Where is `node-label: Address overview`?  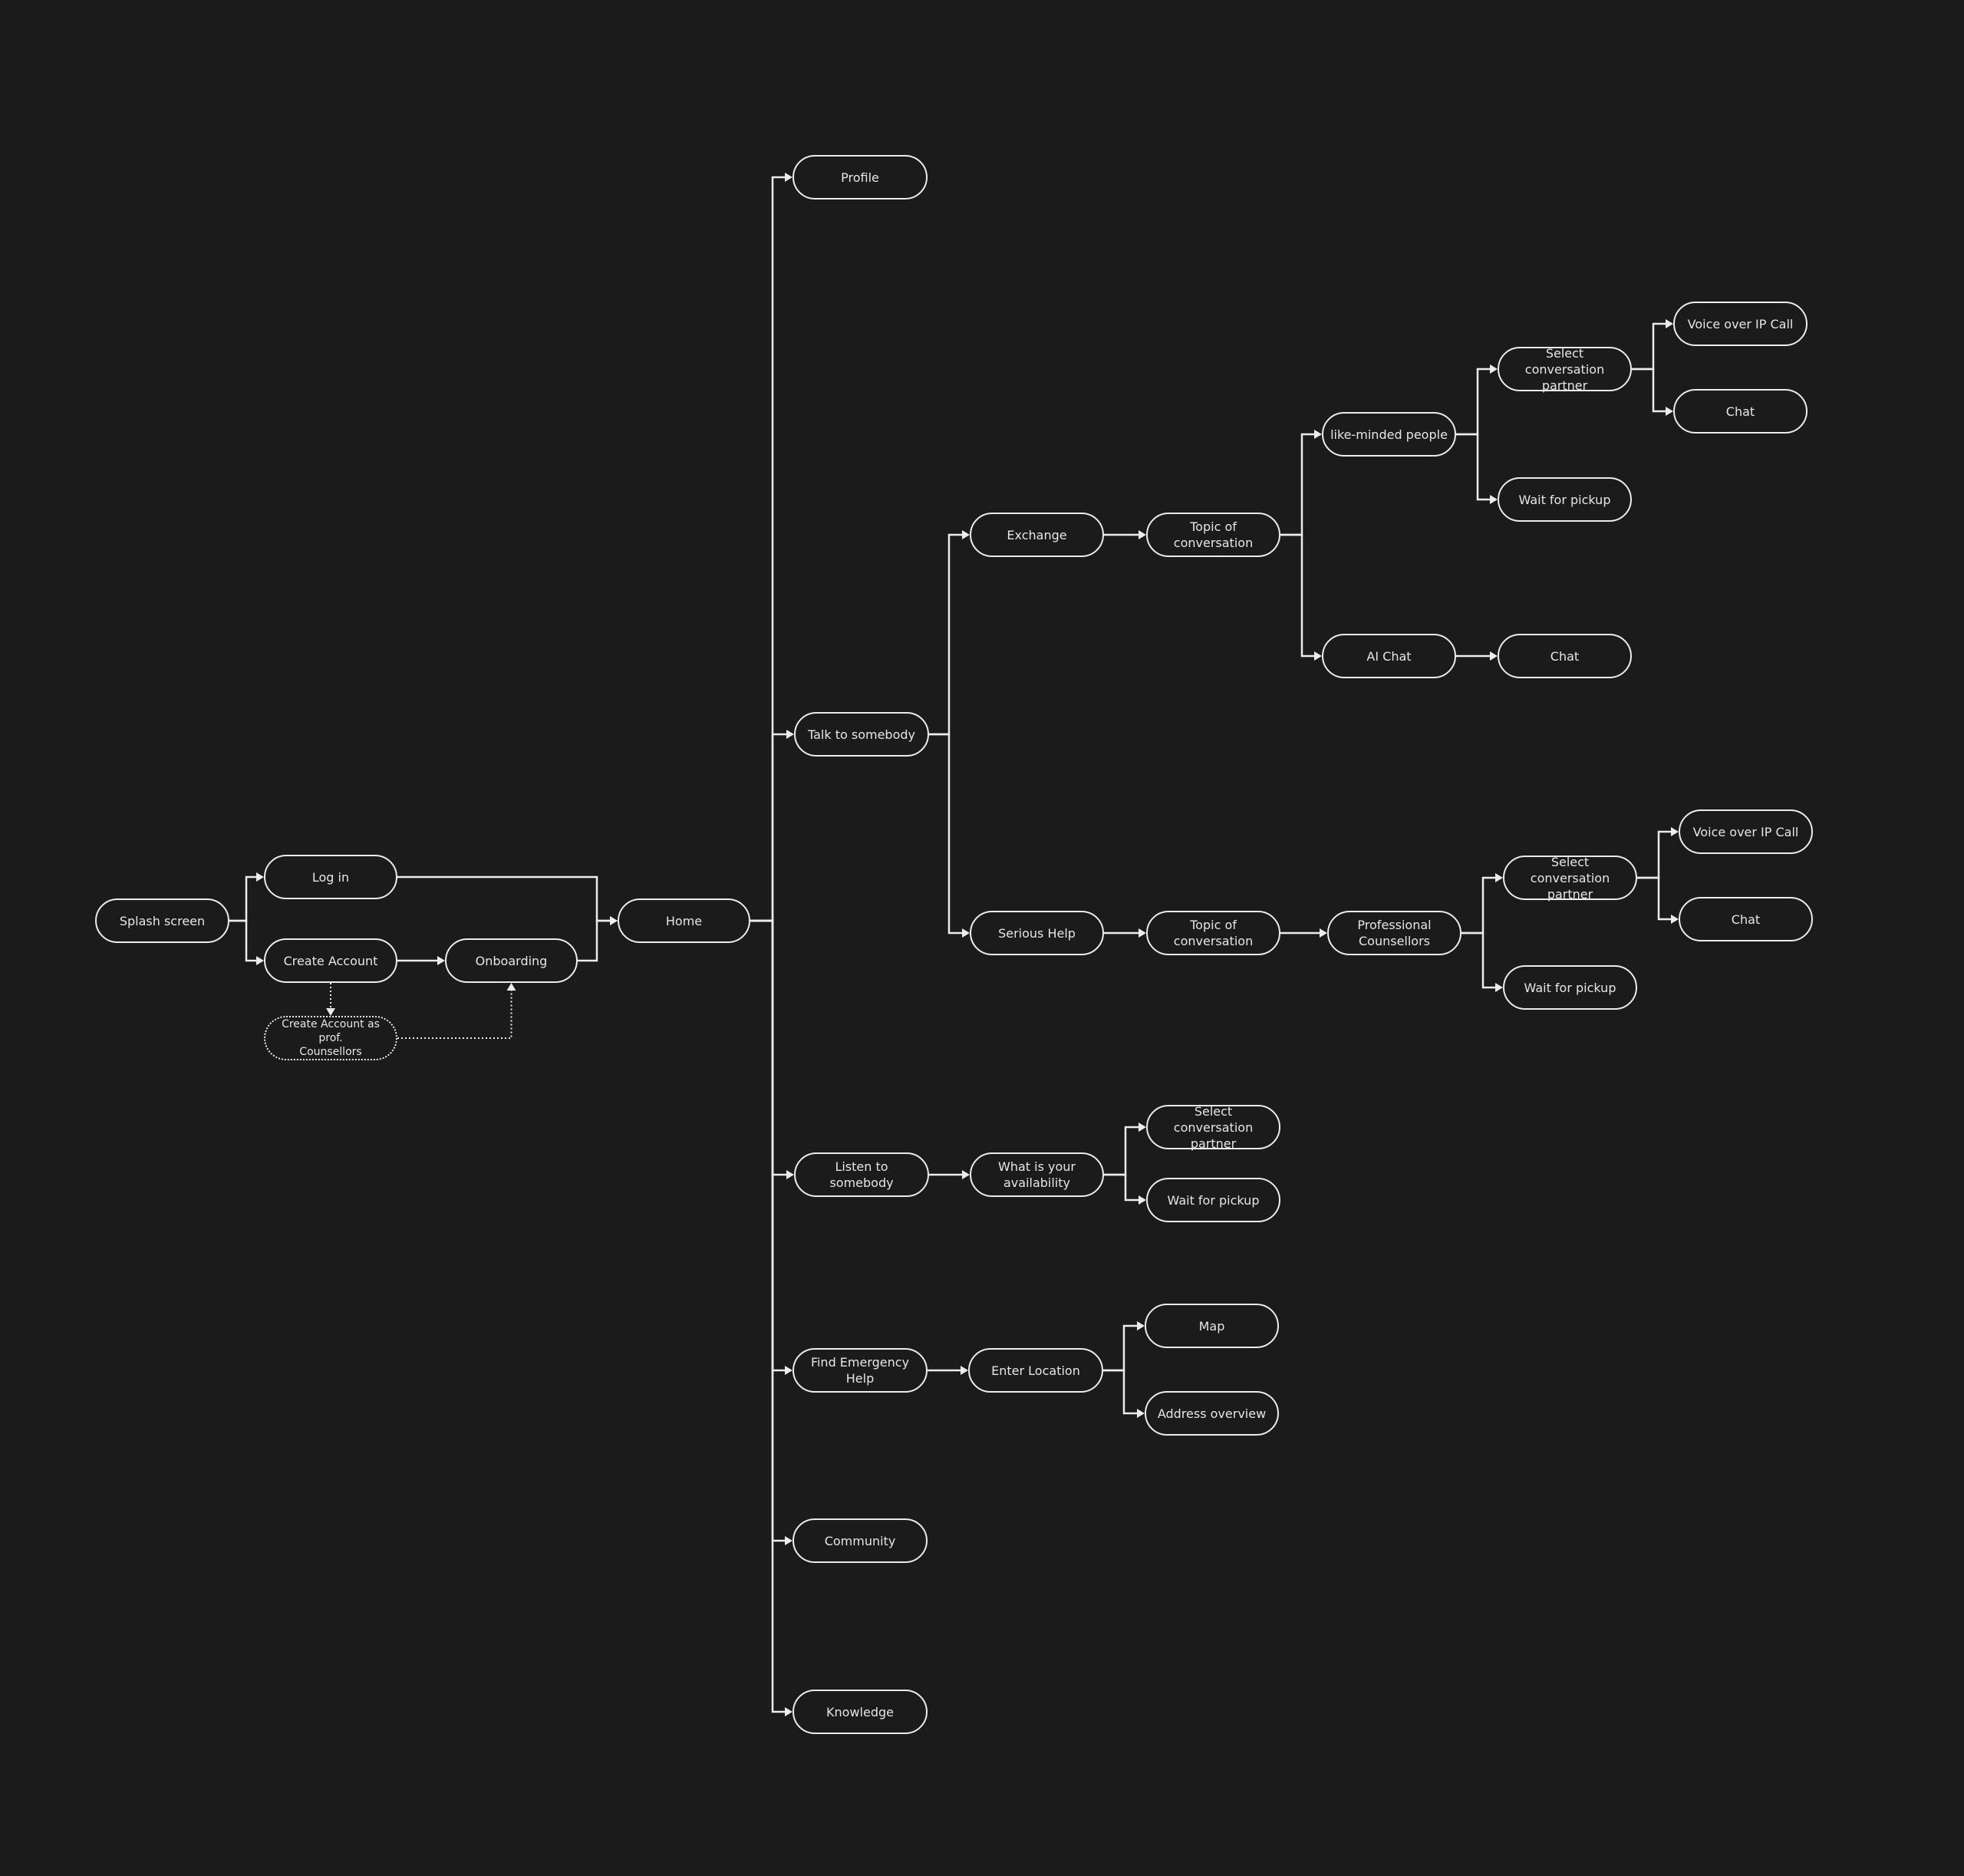 node-label: Address overview is located at coordinates (1212, 1413).